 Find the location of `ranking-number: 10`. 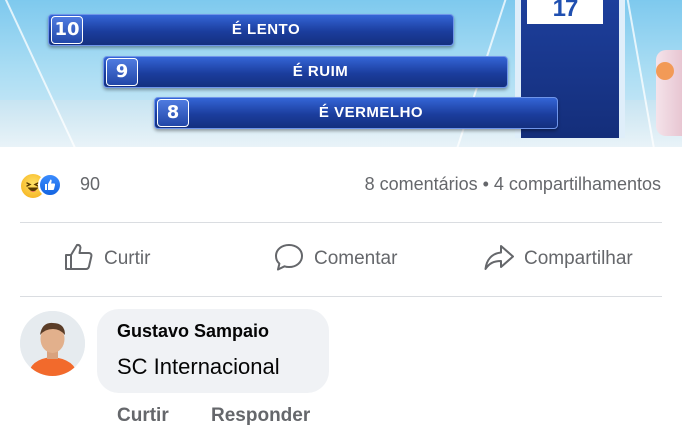

ranking-number: 10 is located at coordinates (67, 30).